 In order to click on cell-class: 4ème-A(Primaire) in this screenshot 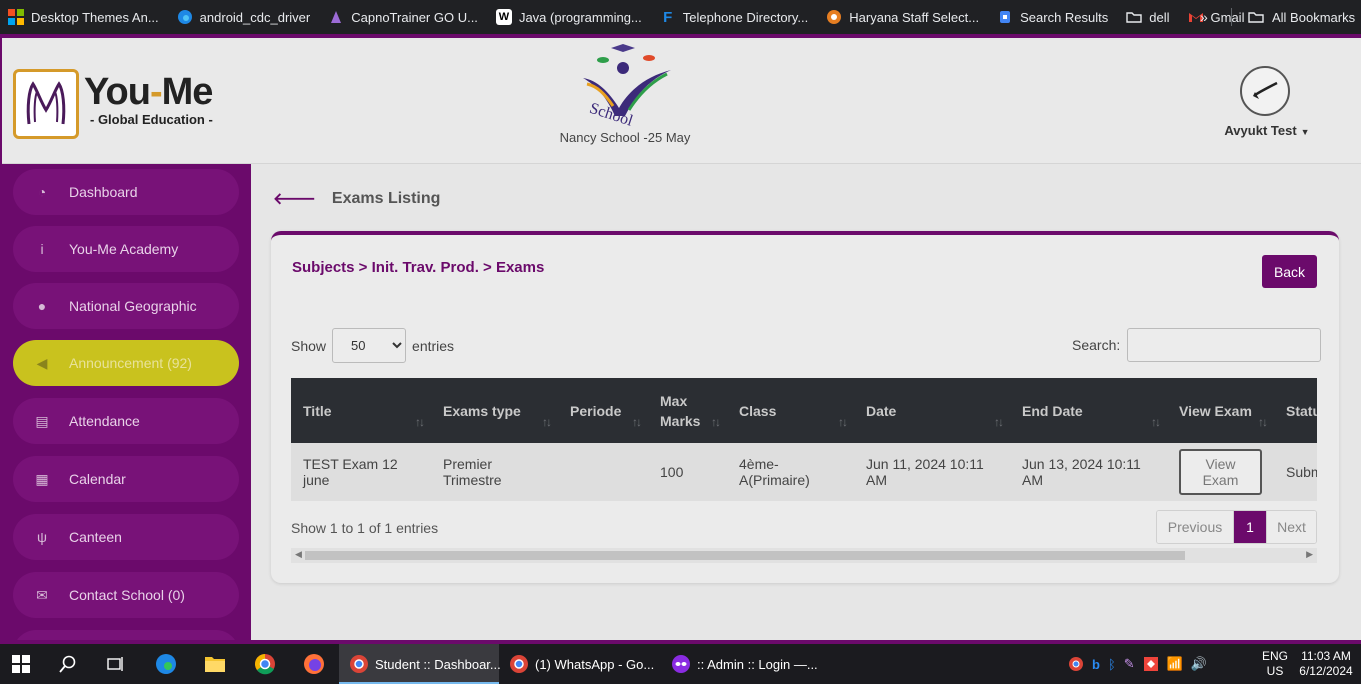, I will do `click(790, 472)`.